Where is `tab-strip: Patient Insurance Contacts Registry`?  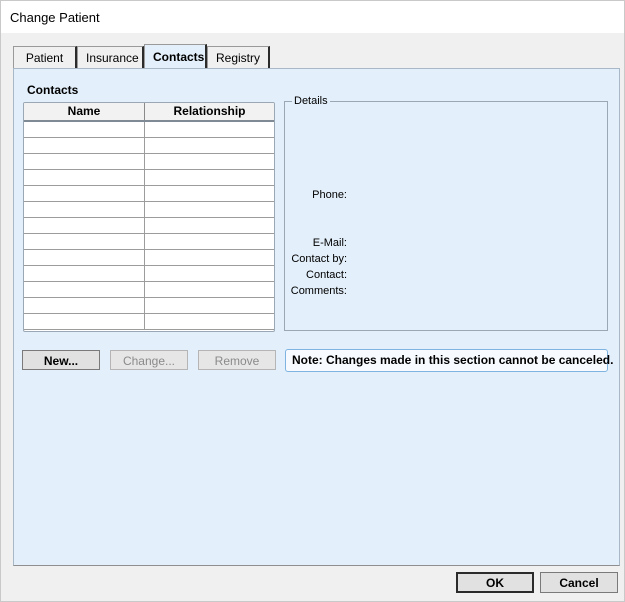
tab-strip: Patient Insurance Contacts Registry is located at coordinates (141, 56).